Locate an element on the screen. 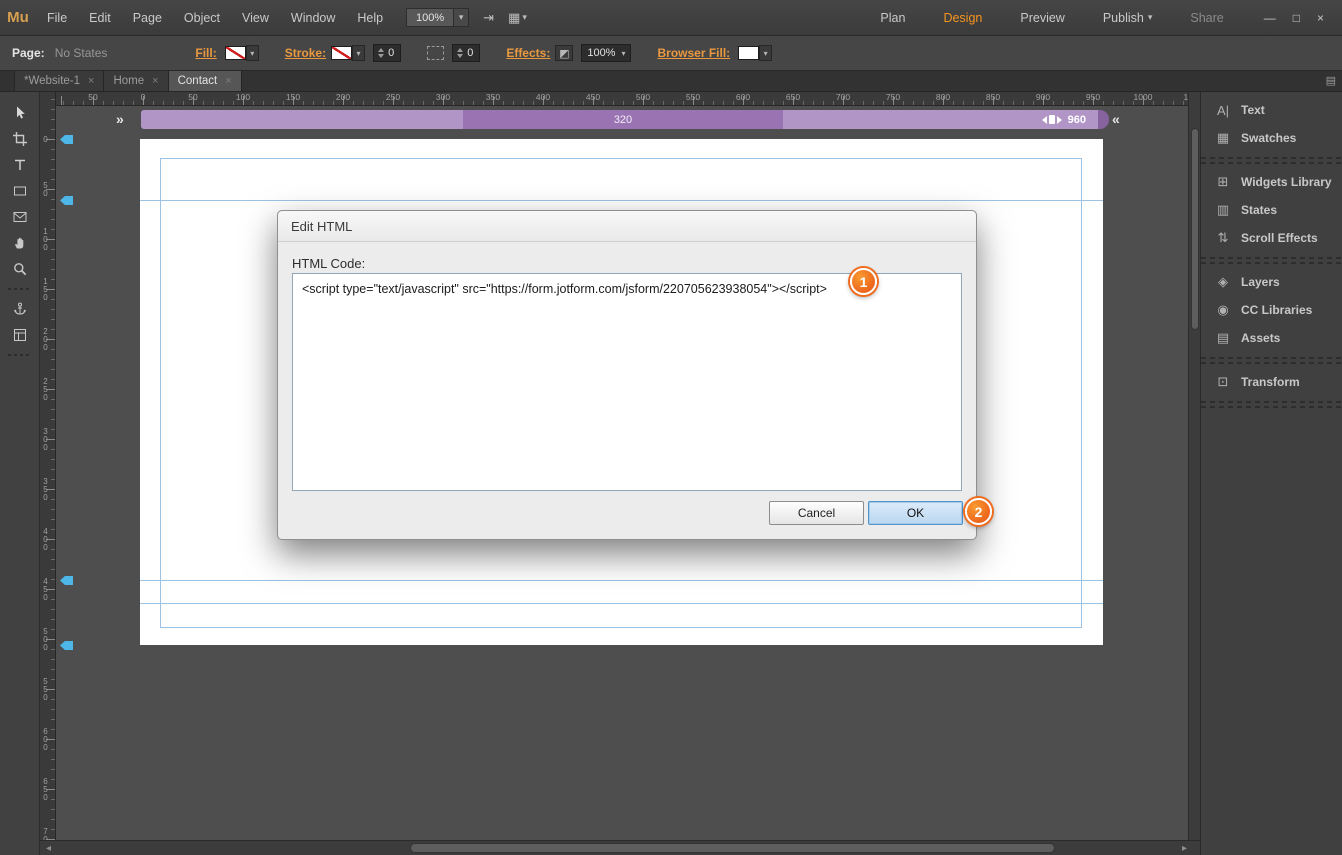 The width and height of the screenshot is (1342, 855). stroke-weight-field: 0 is located at coordinates (387, 53).